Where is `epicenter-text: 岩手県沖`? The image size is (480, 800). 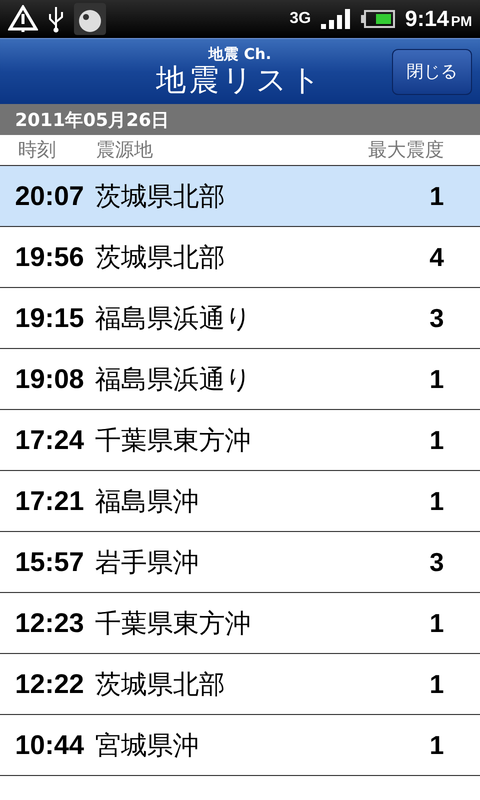
epicenter-text: 岩手県沖 is located at coordinates (147, 563).